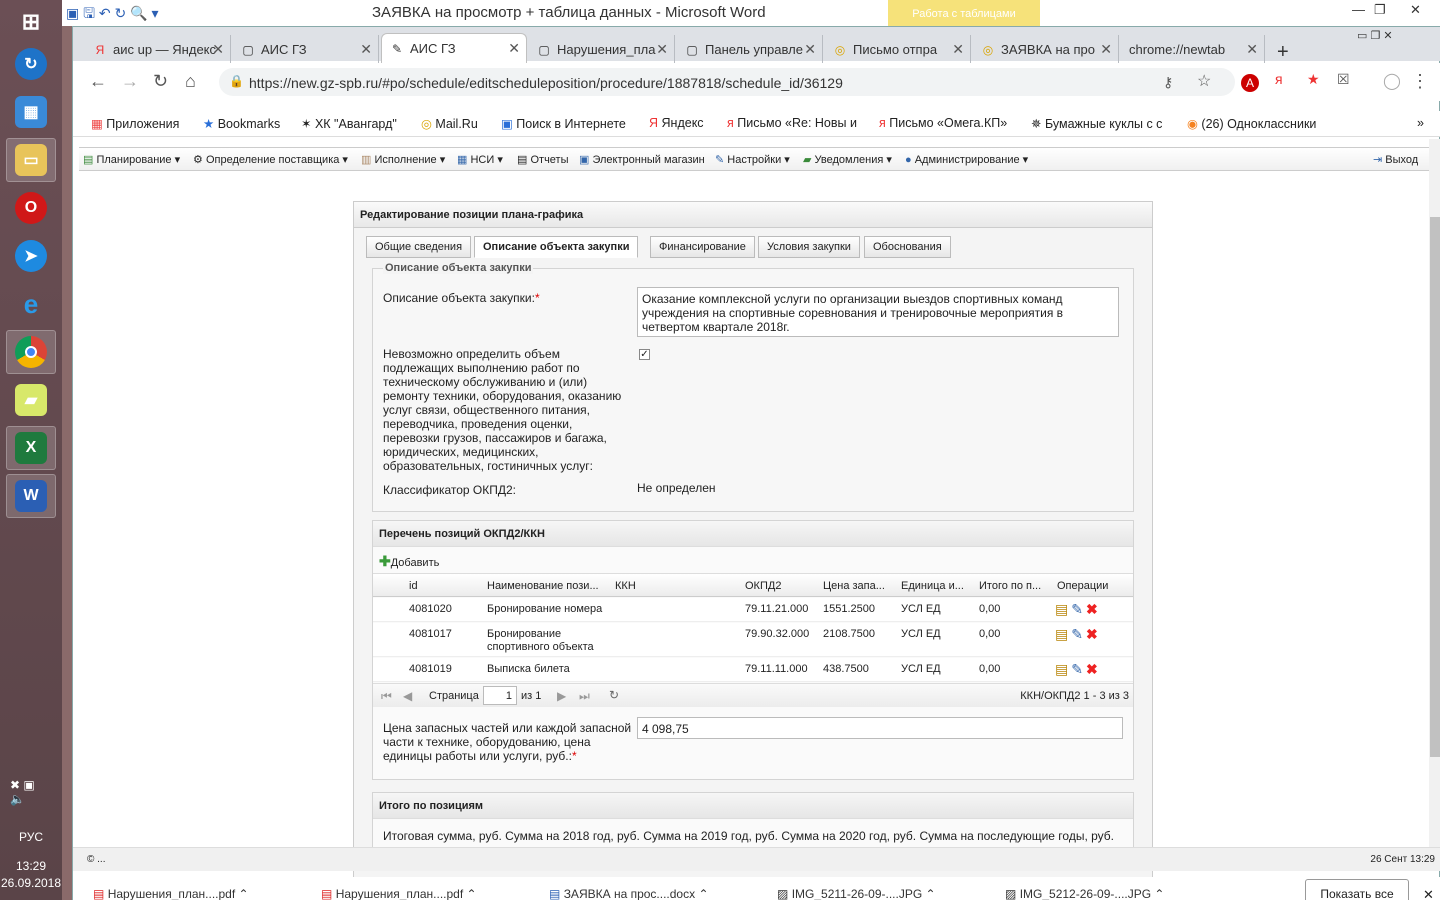  Describe the element at coordinates (556, 247) in the screenshot. I see `tab-object-description: Описание объекта закупки` at that location.